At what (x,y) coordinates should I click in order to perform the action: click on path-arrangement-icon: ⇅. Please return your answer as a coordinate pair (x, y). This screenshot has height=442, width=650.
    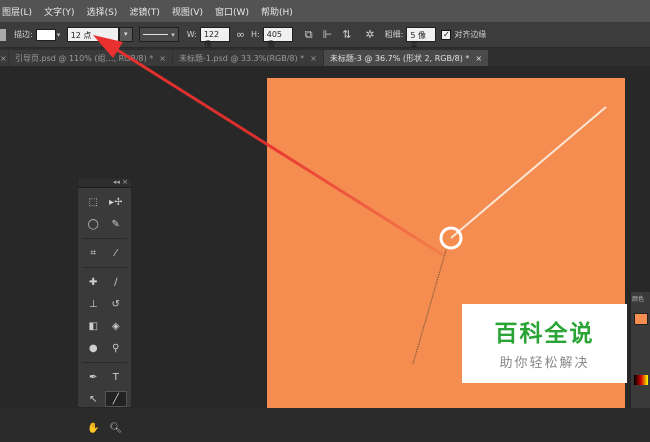
    Looking at the image, I should click on (346, 34).